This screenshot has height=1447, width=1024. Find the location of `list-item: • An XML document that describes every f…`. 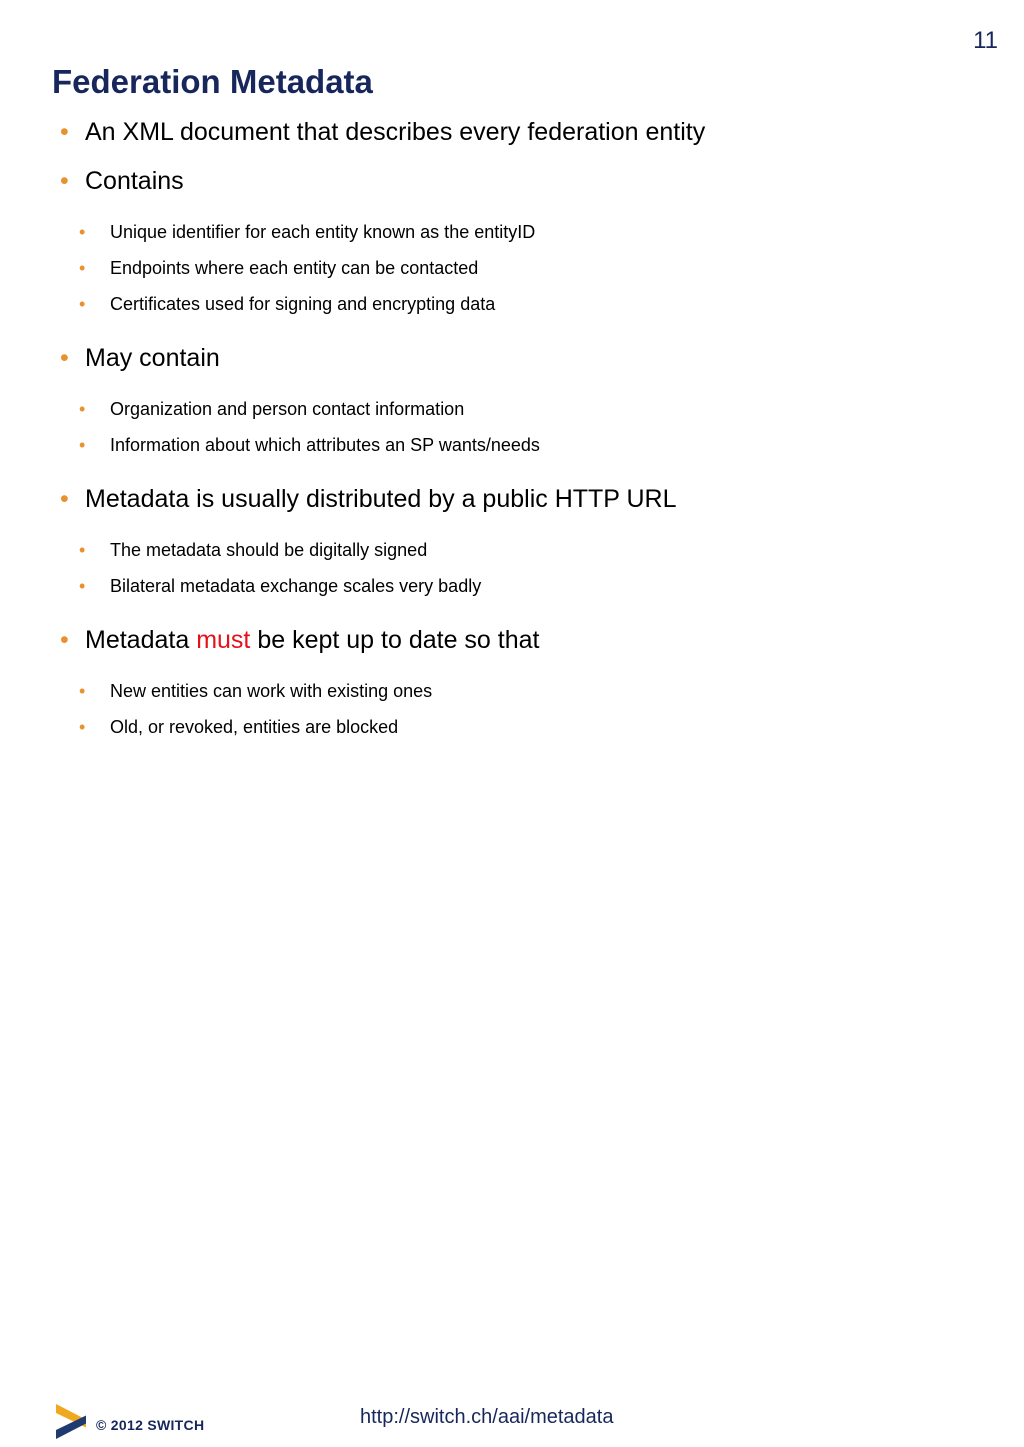

list-item: • An XML document that describes every f… is located at coordinates (512, 132).